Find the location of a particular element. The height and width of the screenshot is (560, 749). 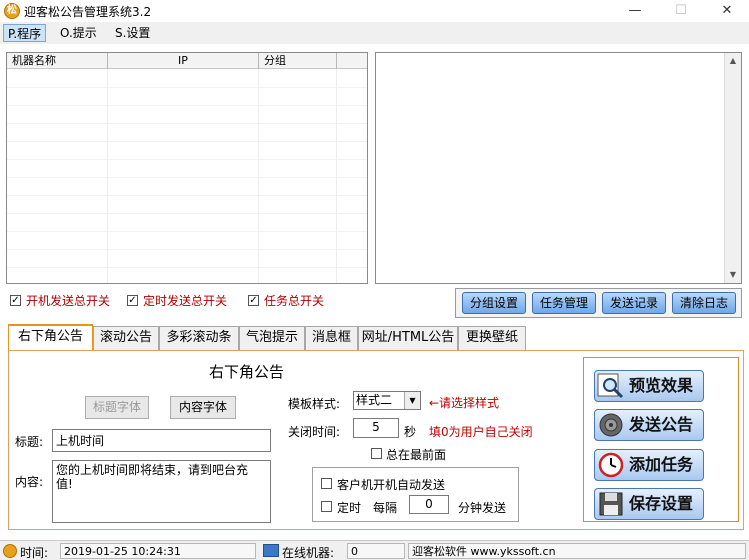

clock-status-icon is located at coordinates (10, 551).